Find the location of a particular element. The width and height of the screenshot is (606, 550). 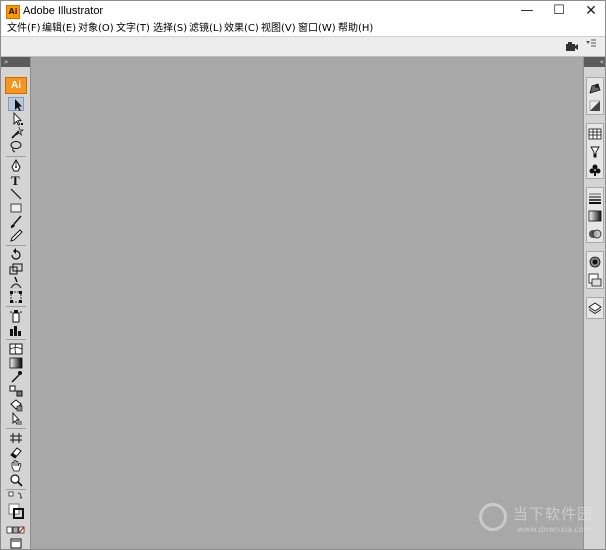

live-paint-selection-tool-icon is located at coordinates (16, 419).